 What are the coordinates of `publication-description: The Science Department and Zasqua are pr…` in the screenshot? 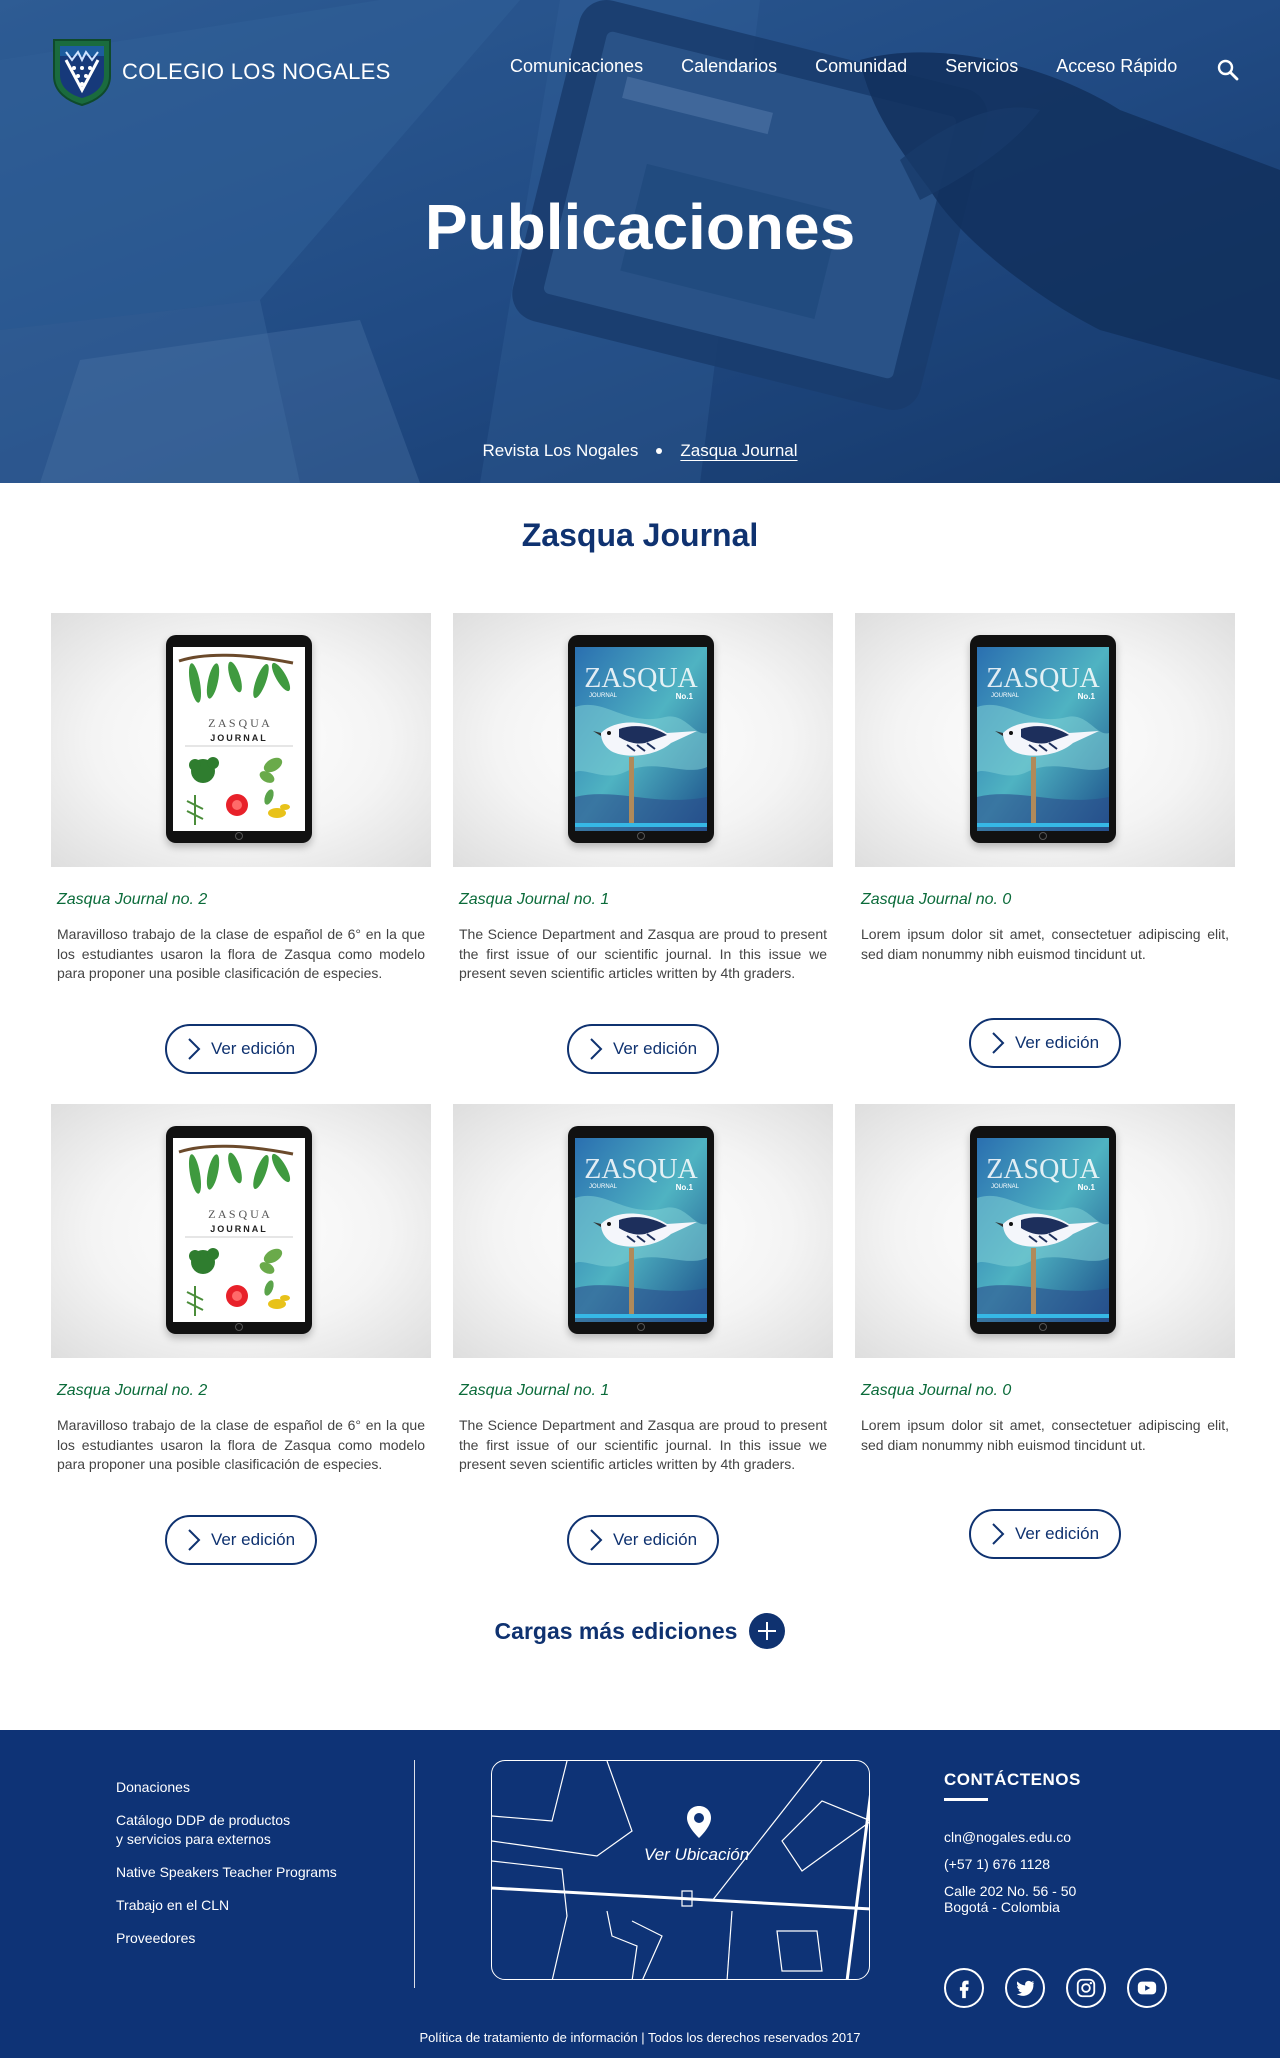 It's located at (643, 953).